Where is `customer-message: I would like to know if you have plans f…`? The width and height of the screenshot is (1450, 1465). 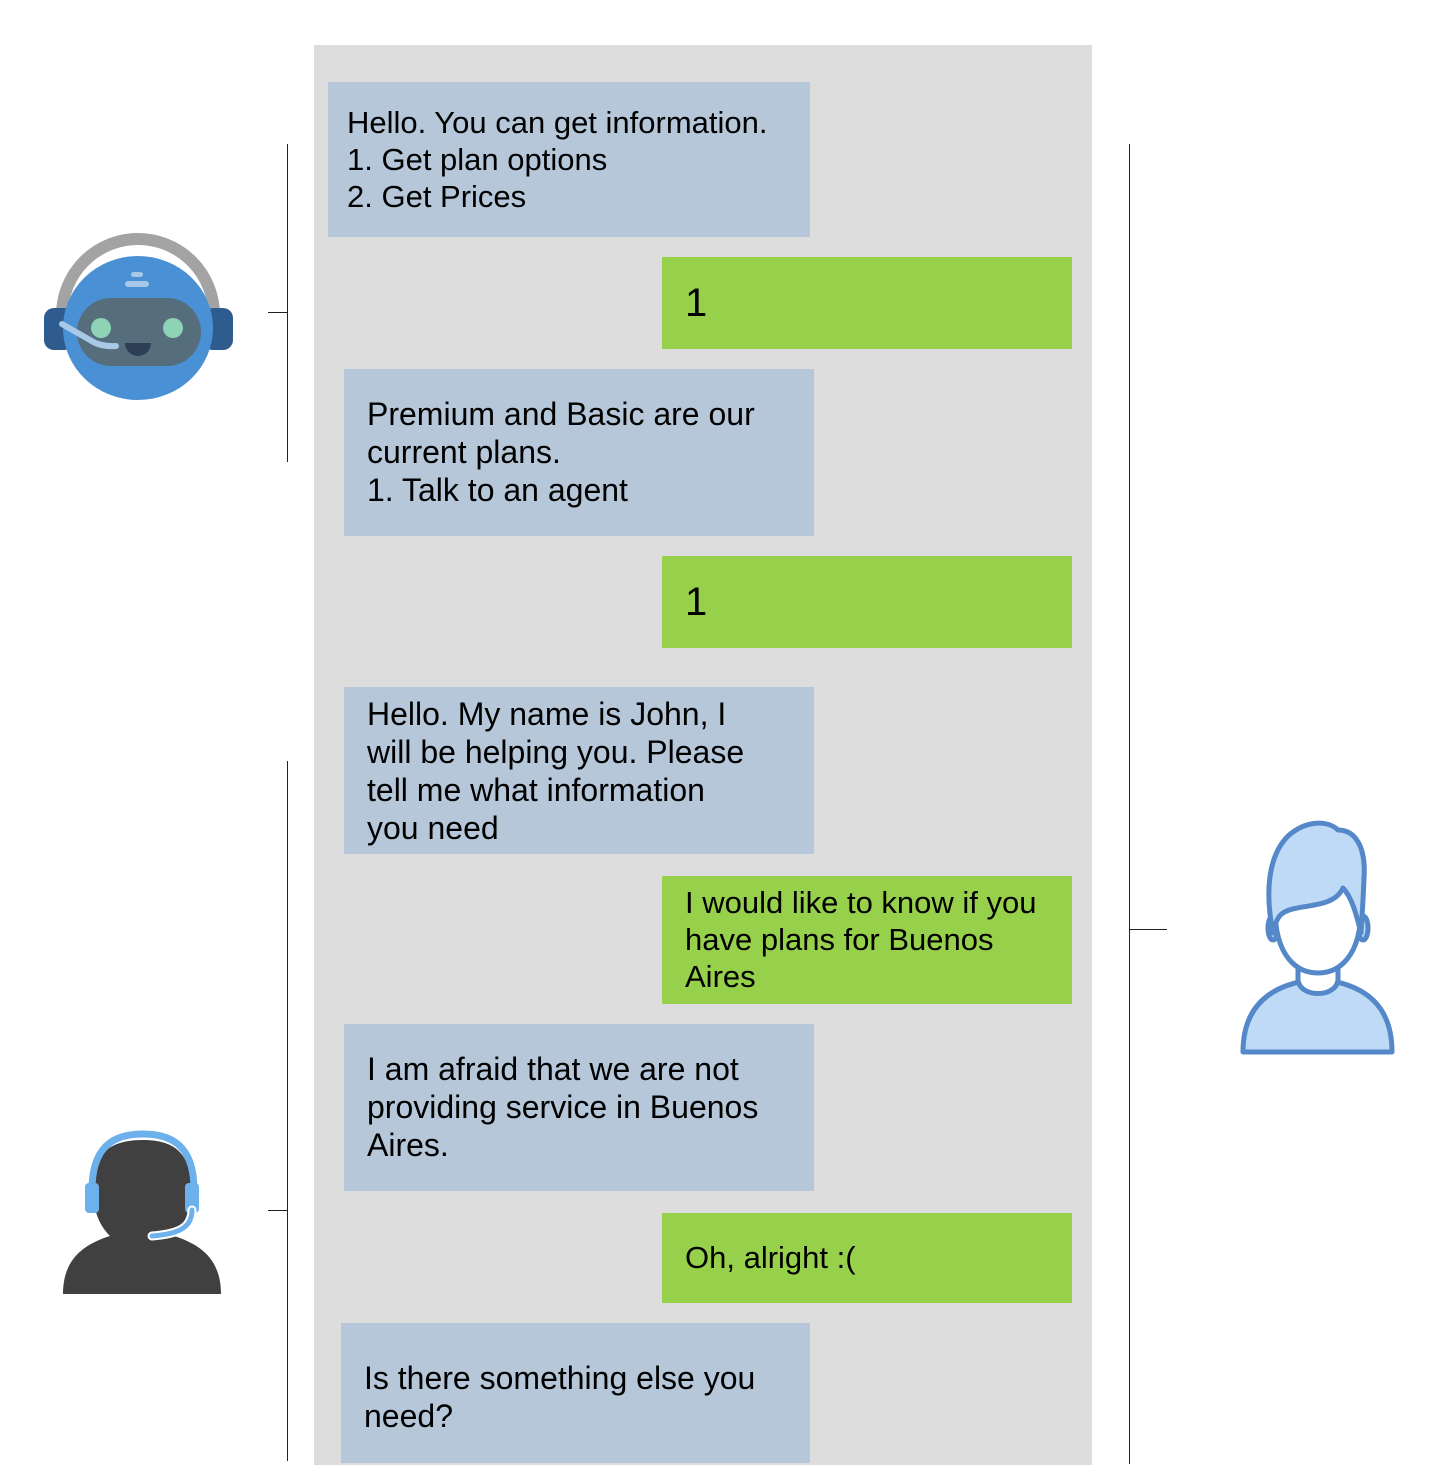
customer-message: I would like to know if you have plans f… is located at coordinates (867, 940).